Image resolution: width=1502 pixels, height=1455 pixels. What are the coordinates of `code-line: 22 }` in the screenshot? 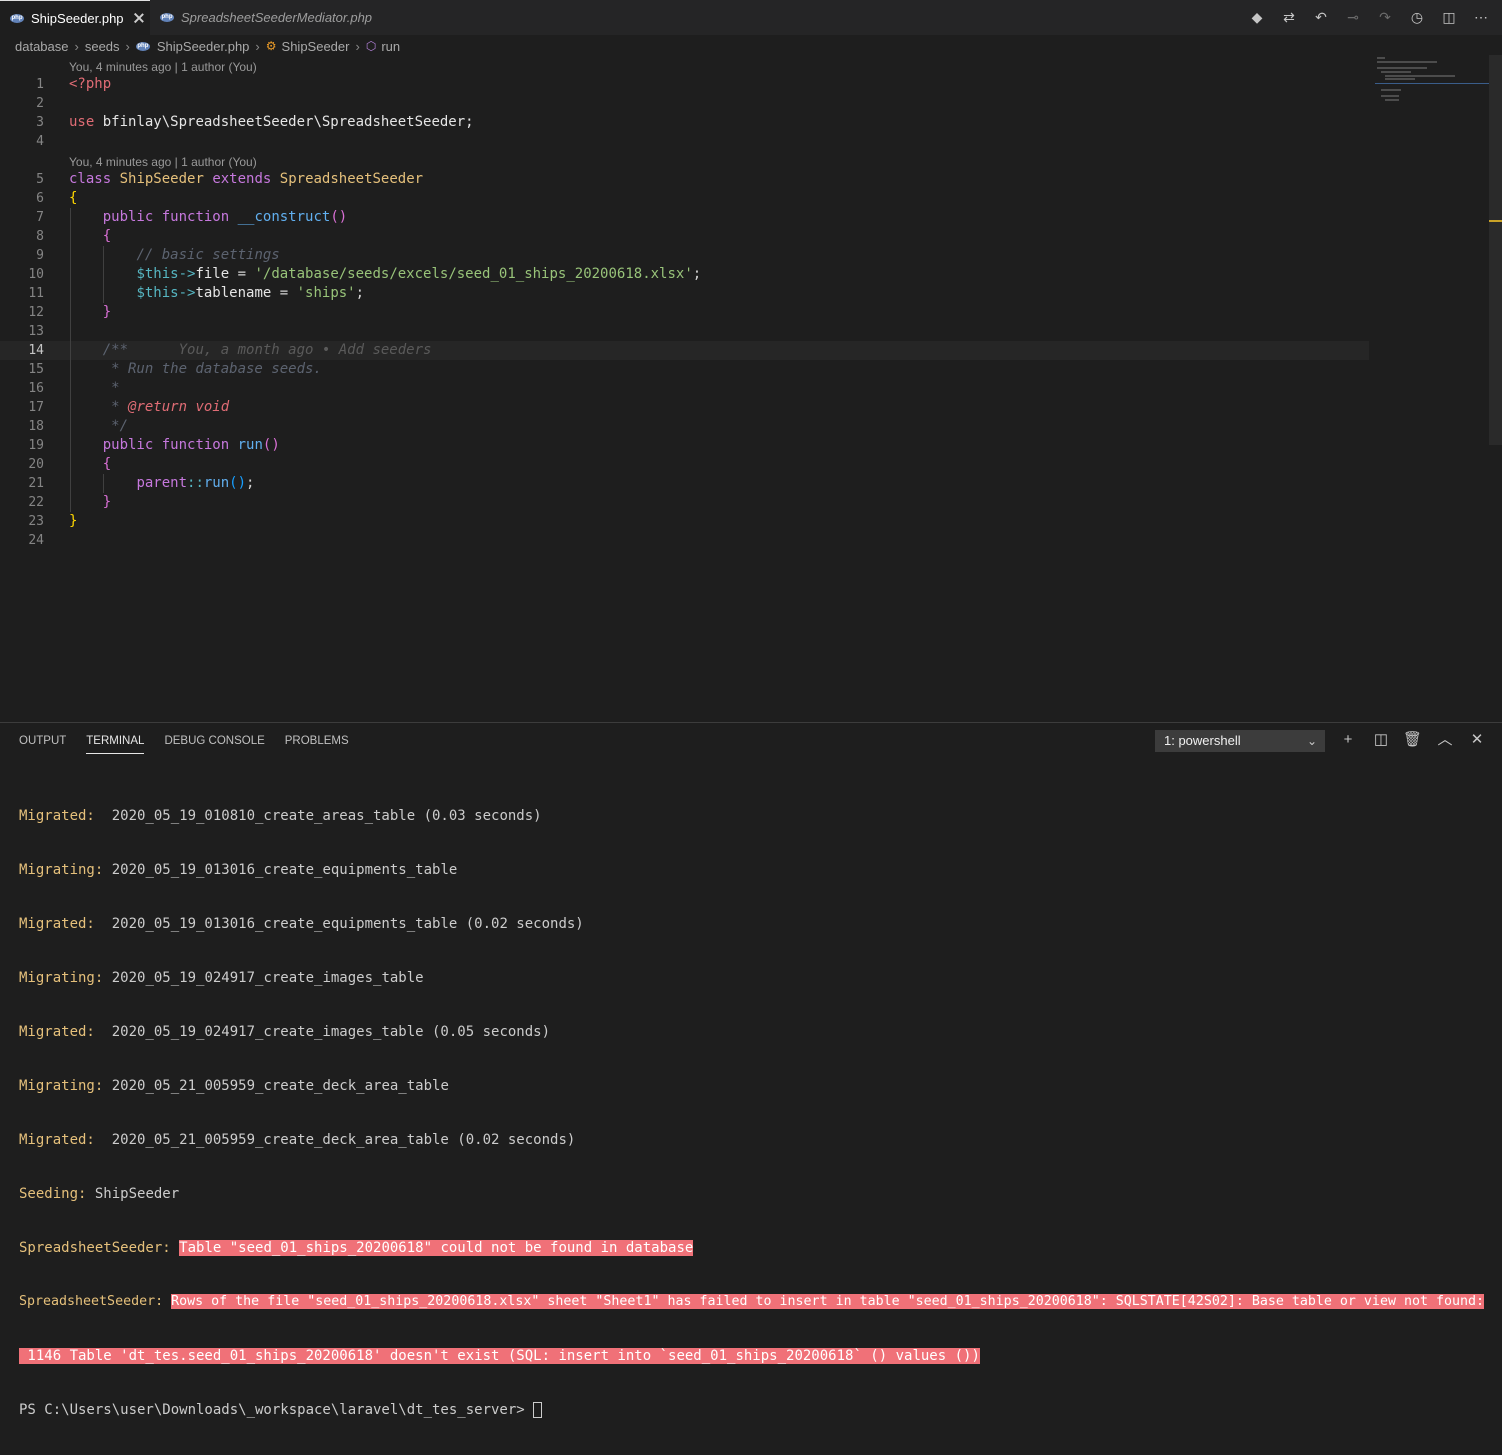 It's located at (70, 502).